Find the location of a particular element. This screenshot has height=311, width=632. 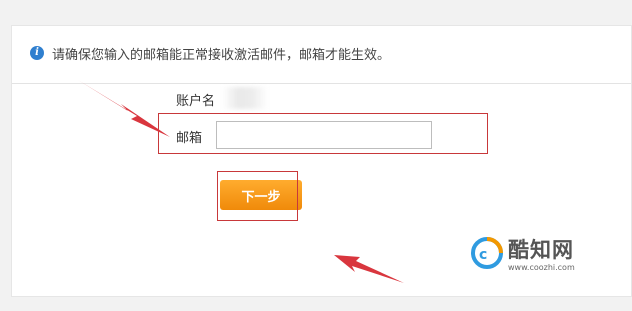

watermark-url: www.coozhi.com is located at coordinates (541, 267).